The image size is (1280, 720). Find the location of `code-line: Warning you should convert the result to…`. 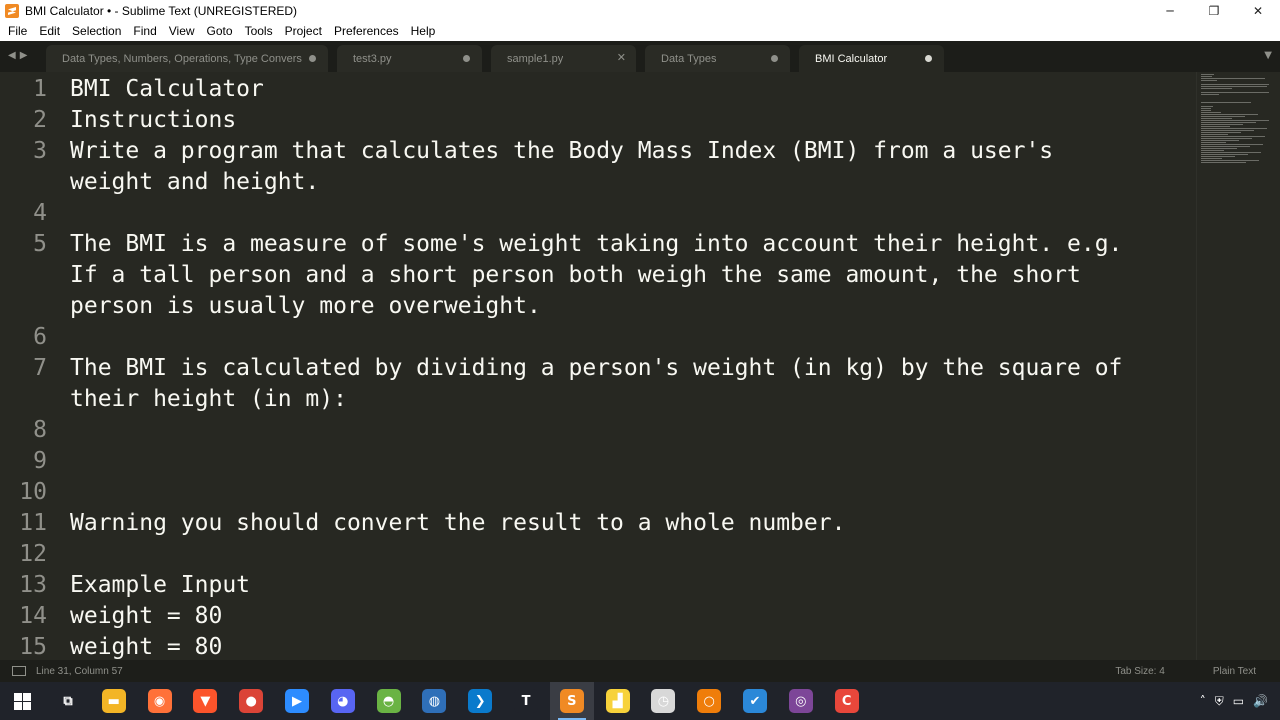

code-line: Warning you should convert the result to… is located at coordinates (457, 523).